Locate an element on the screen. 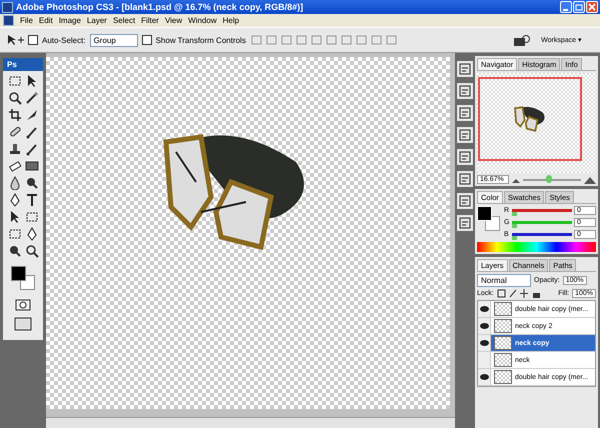 The height and width of the screenshot is (428, 600). restore-icon is located at coordinates (579, 7).